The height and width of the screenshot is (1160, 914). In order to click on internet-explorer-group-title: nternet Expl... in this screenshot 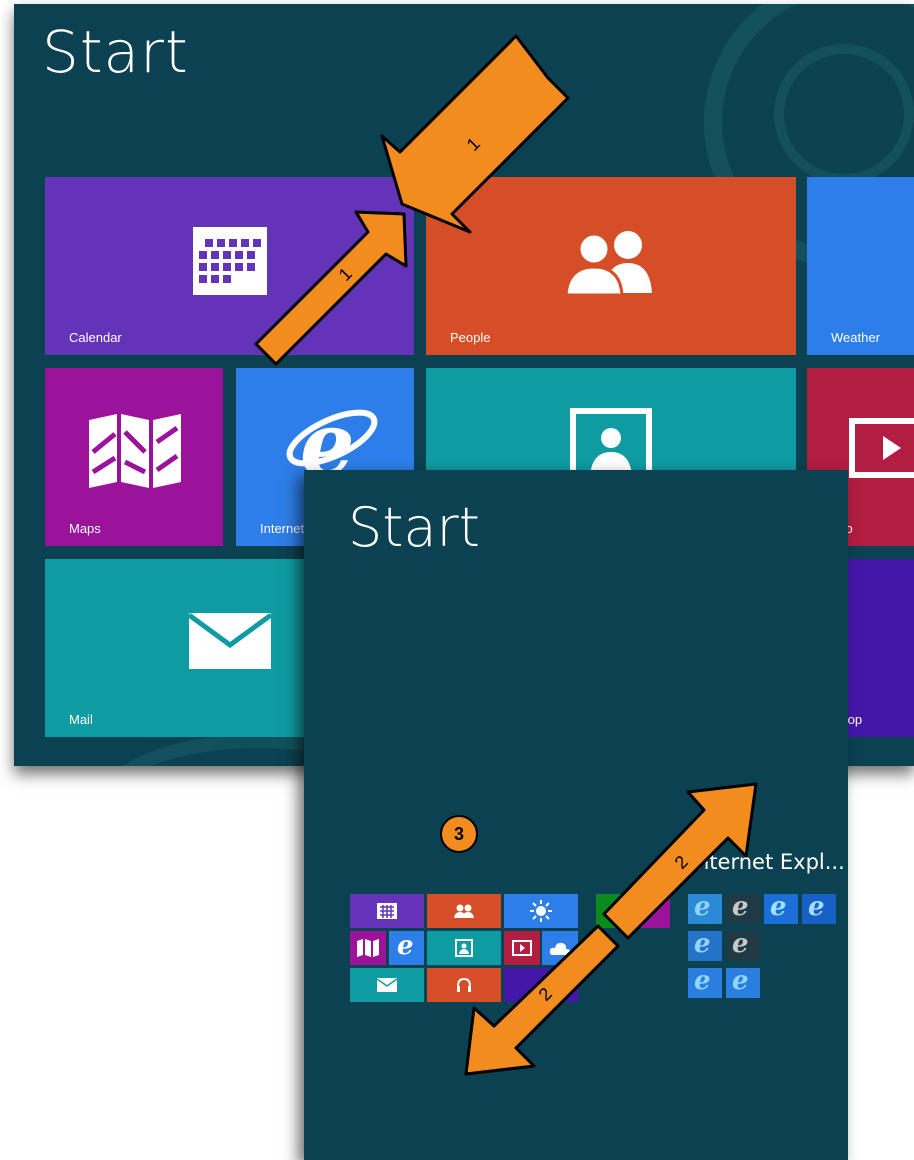, I will do `click(770, 862)`.